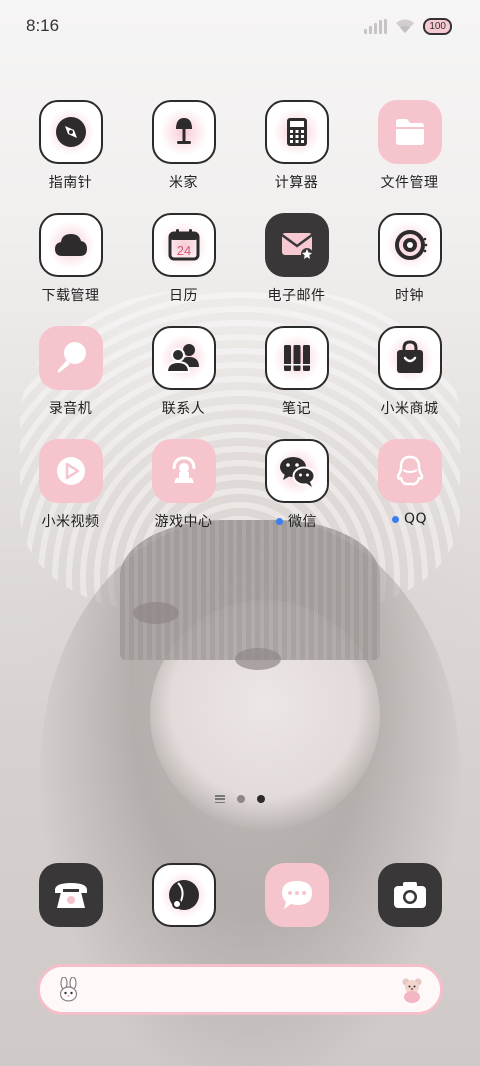 The height and width of the screenshot is (1066, 480). I want to click on app-label: 联系人, so click(183, 409).